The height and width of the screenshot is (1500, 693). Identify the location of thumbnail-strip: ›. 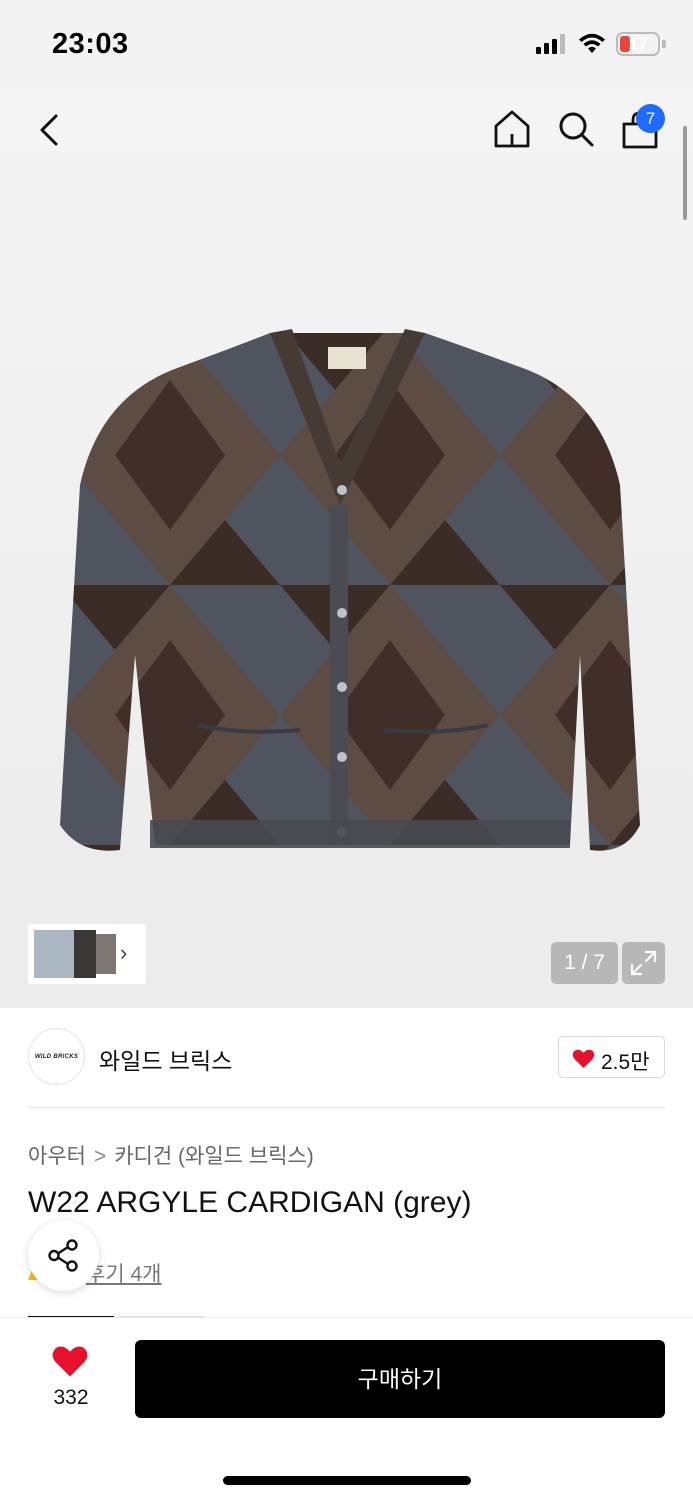
(87, 954).